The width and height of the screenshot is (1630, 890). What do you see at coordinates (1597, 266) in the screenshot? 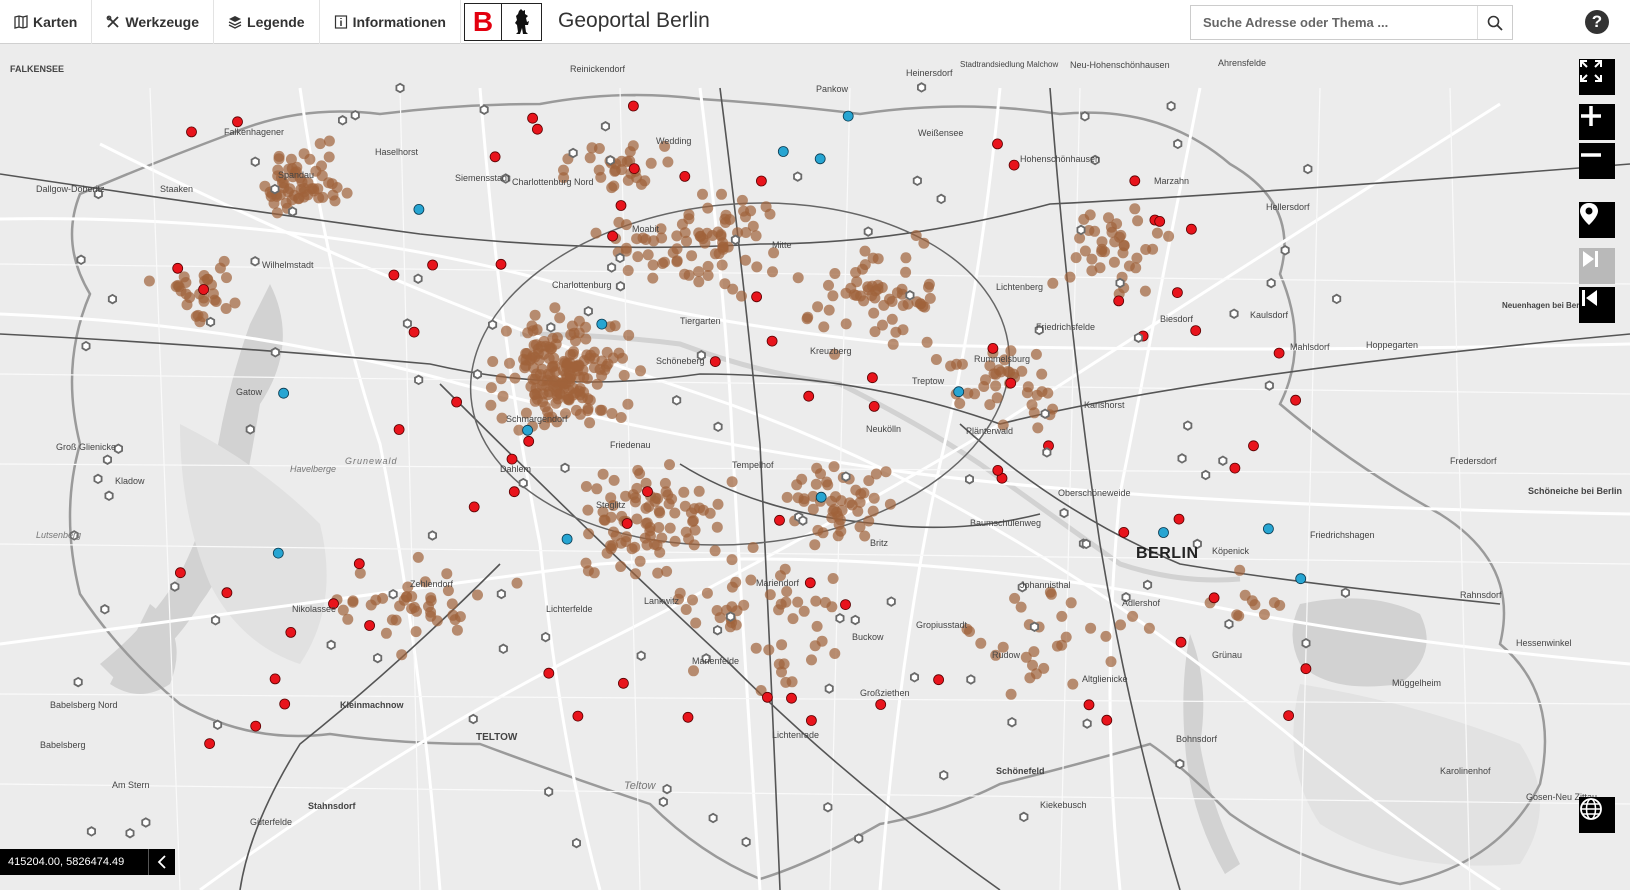
I see `forward-button` at bounding box center [1597, 266].